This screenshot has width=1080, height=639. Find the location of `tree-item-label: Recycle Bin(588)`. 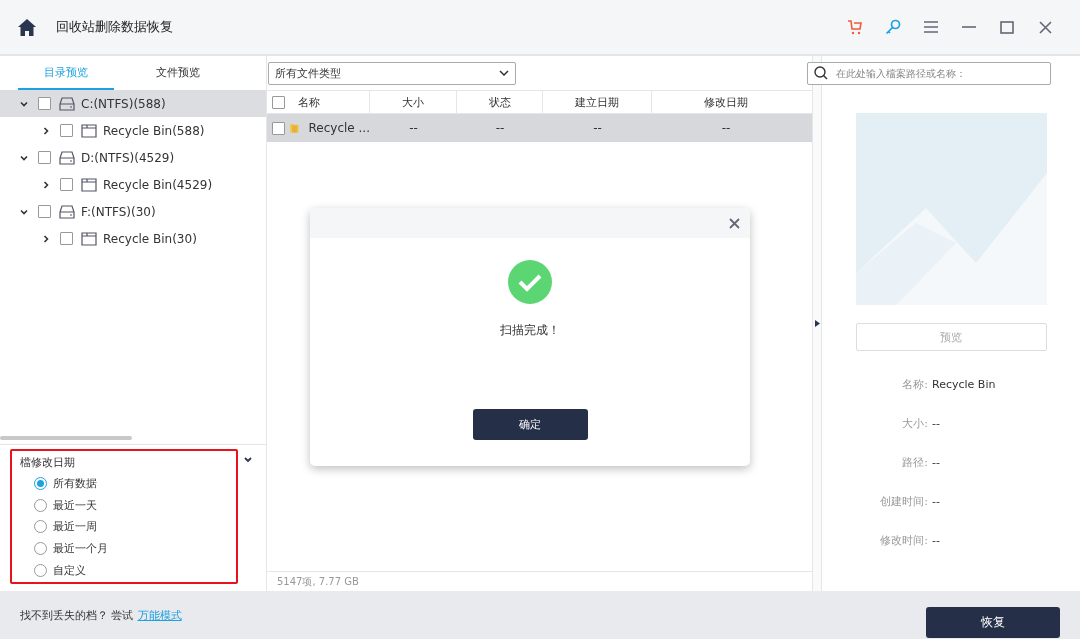

tree-item-label: Recycle Bin(588) is located at coordinates (154, 130).